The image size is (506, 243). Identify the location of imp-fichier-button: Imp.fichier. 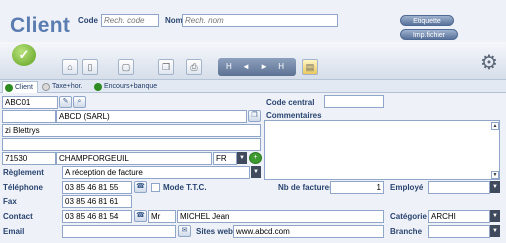
(429, 34).